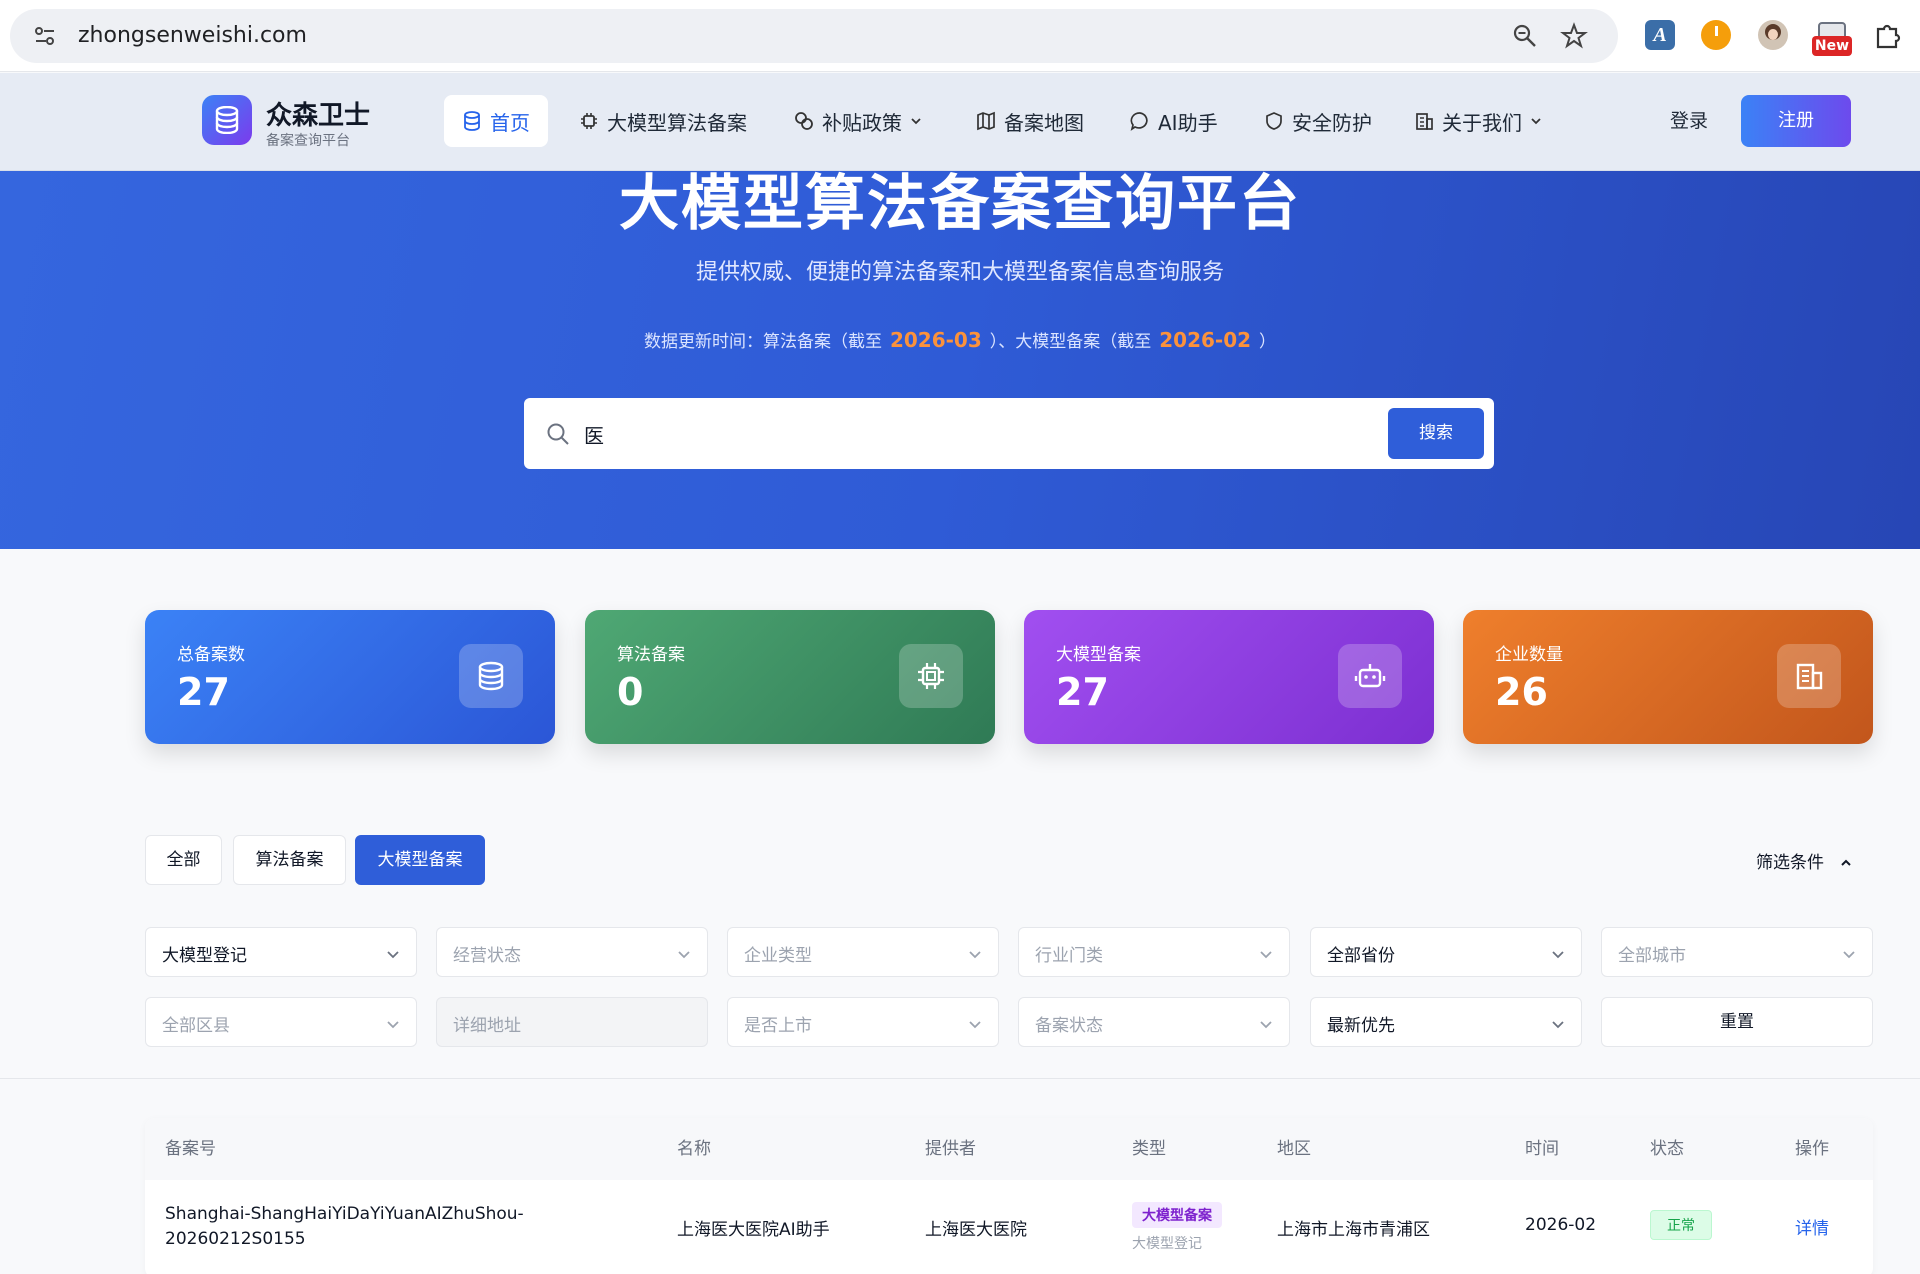 The height and width of the screenshot is (1274, 1920). Describe the element at coordinates (863, 952) in the screenshot. I see `company-type-select: 企业类型` at that location.